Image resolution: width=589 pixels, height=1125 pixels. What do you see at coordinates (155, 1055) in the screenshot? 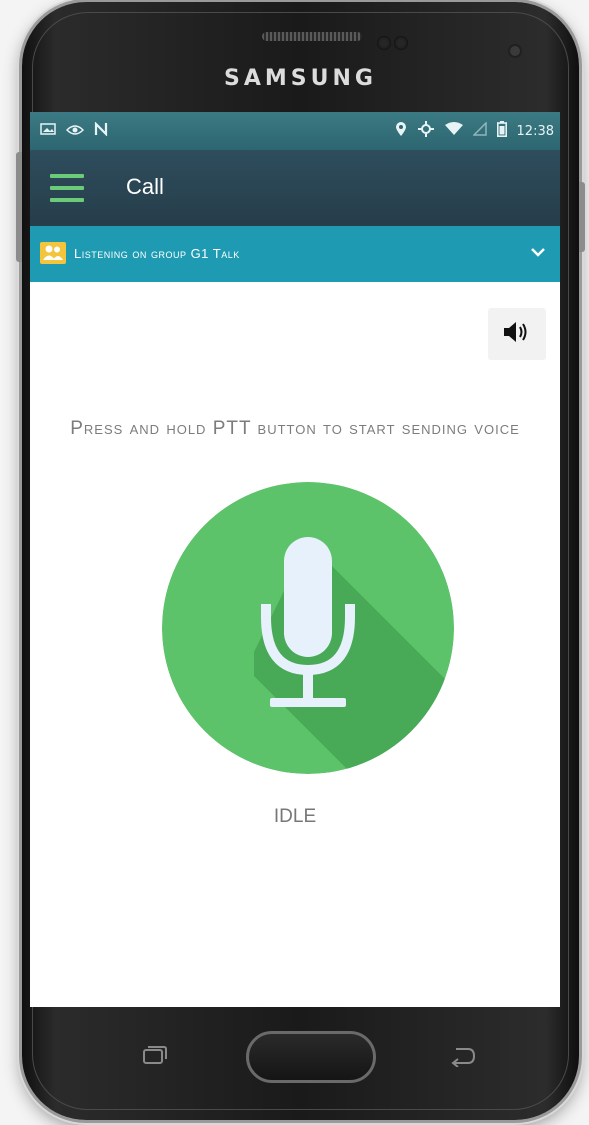
I see `recent-apps-icon` at bounding box center [155, 1055].